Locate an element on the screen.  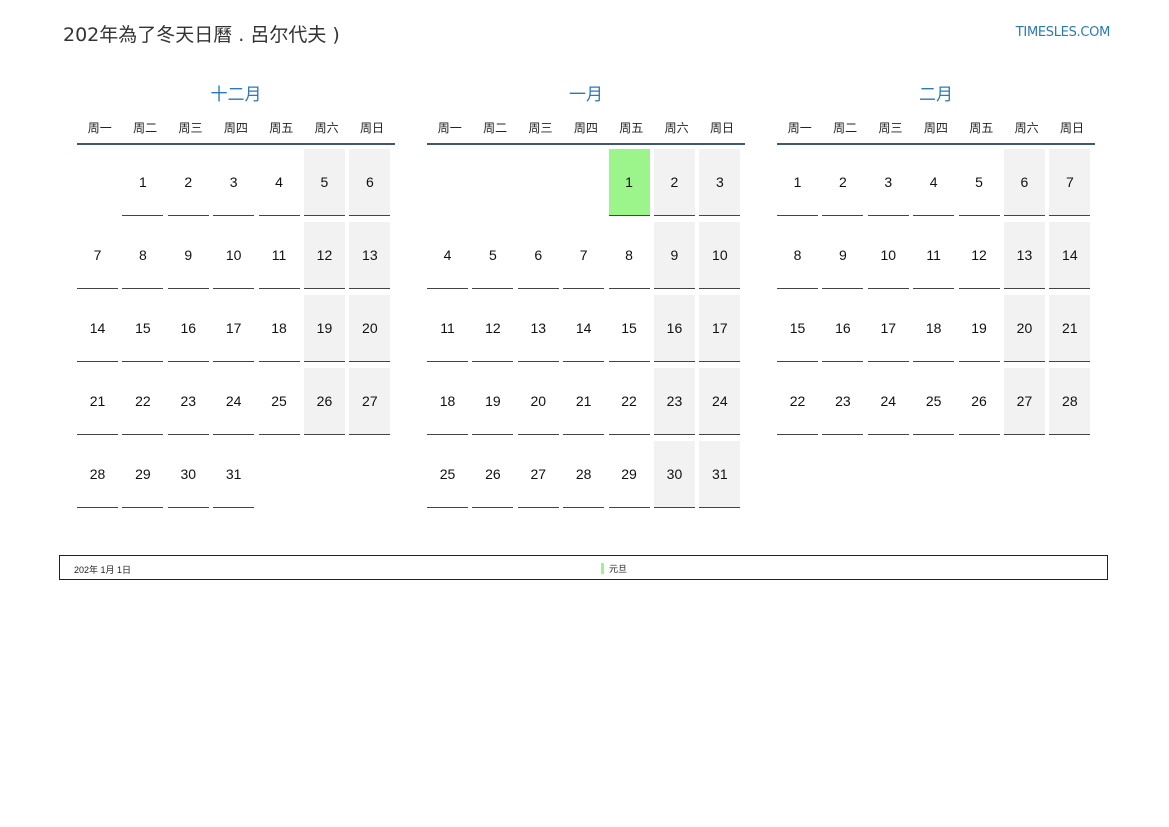
day-cell: 30 is located at coordinates (188, 474).